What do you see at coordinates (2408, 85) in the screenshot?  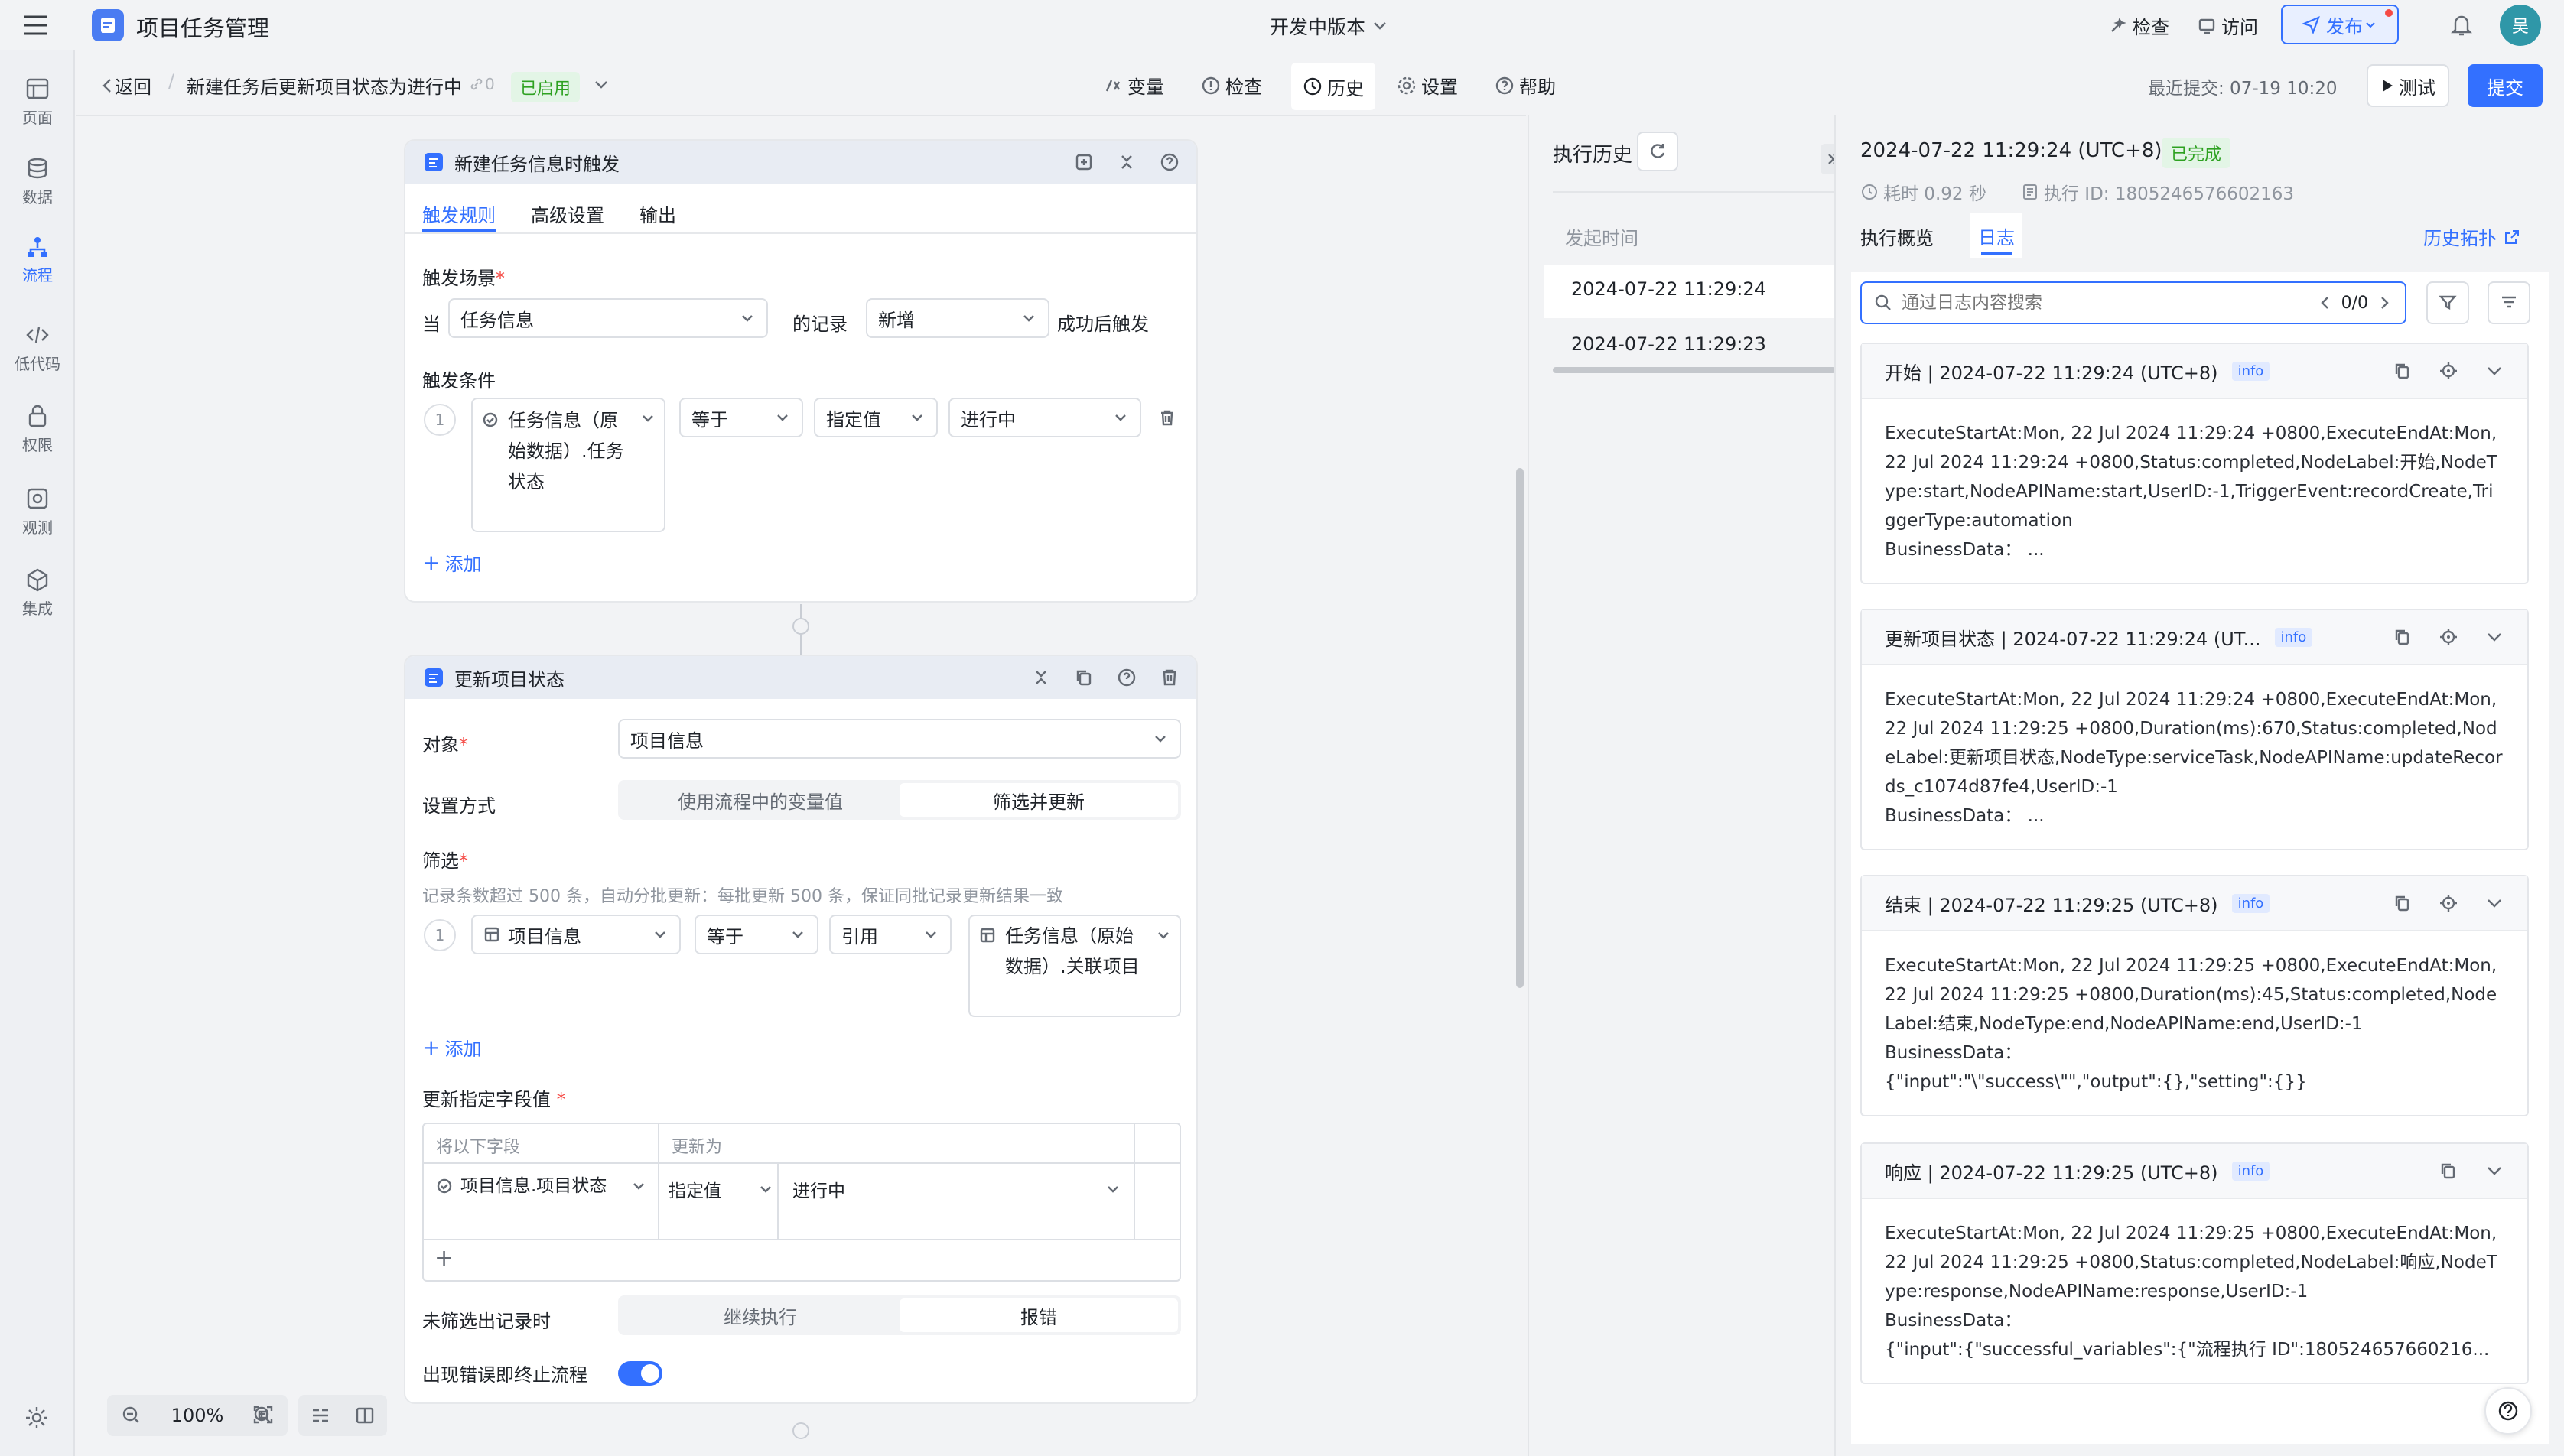 I see `test-button: 测试` at bounding box center [2408, 85].